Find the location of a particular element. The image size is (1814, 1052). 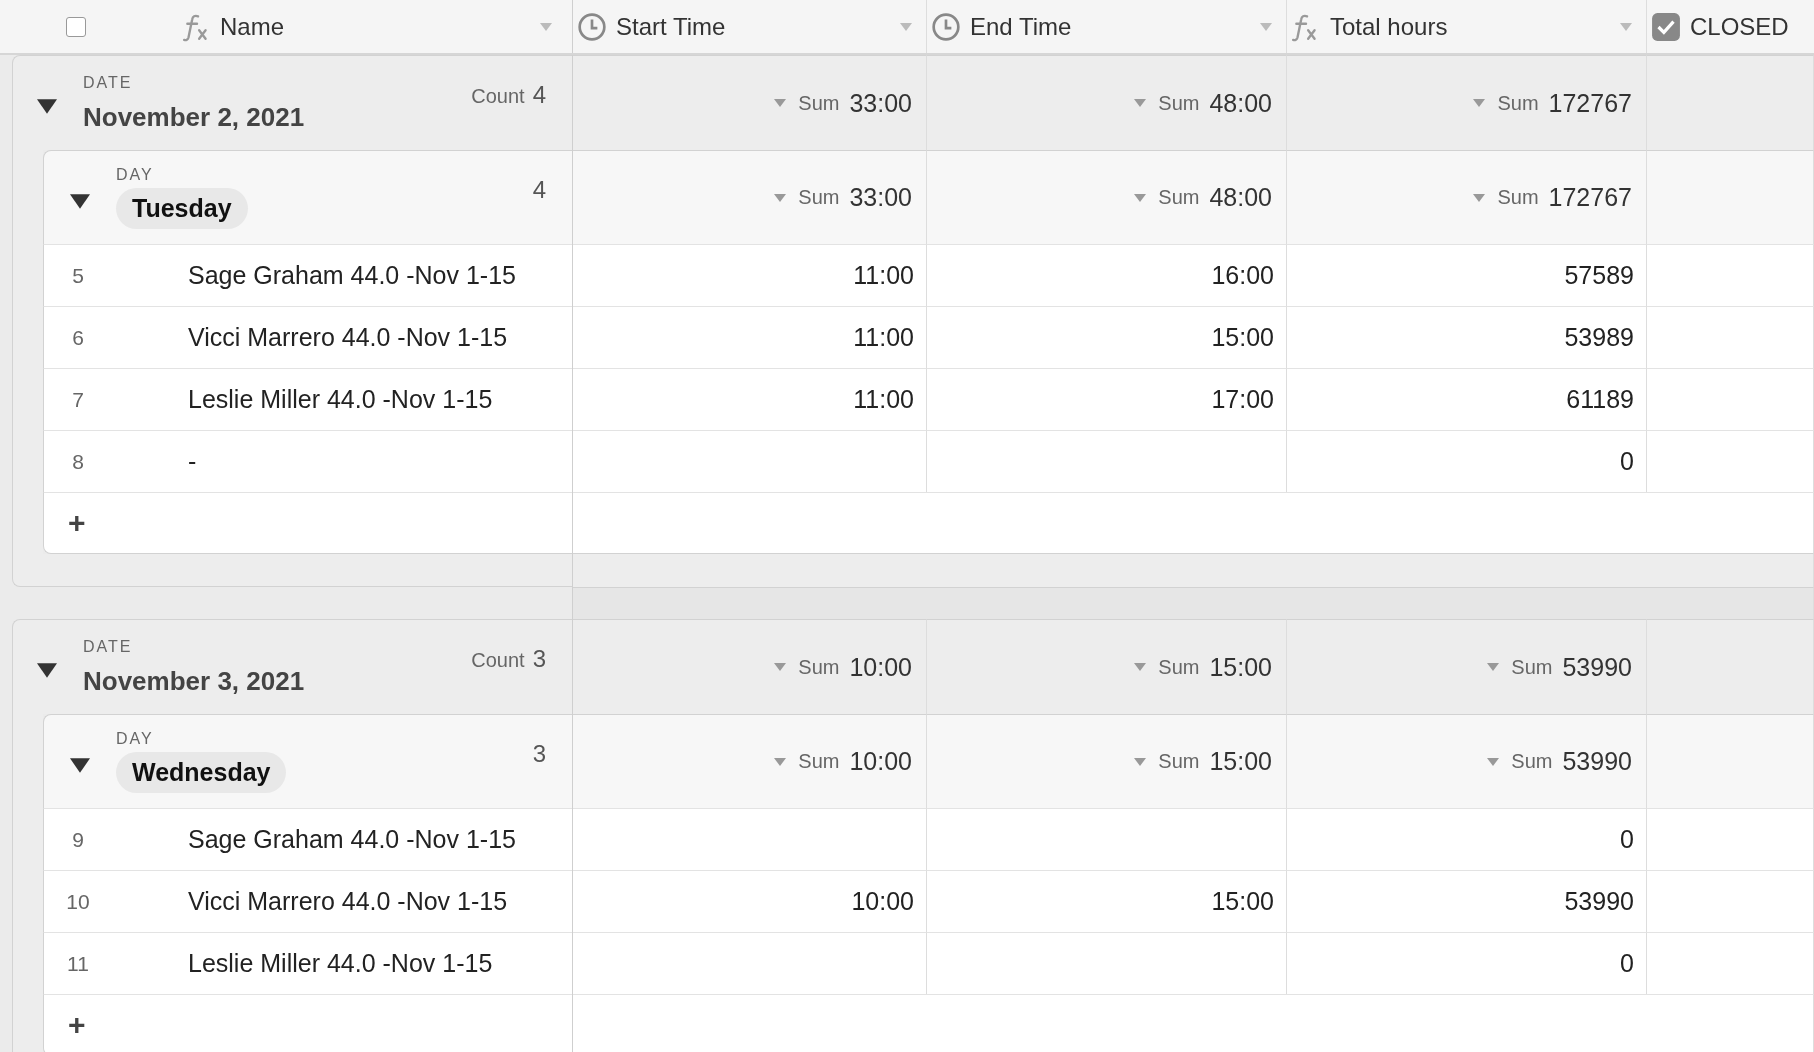

group-title: November 2, 2021 is located at coordinates (194, 117).